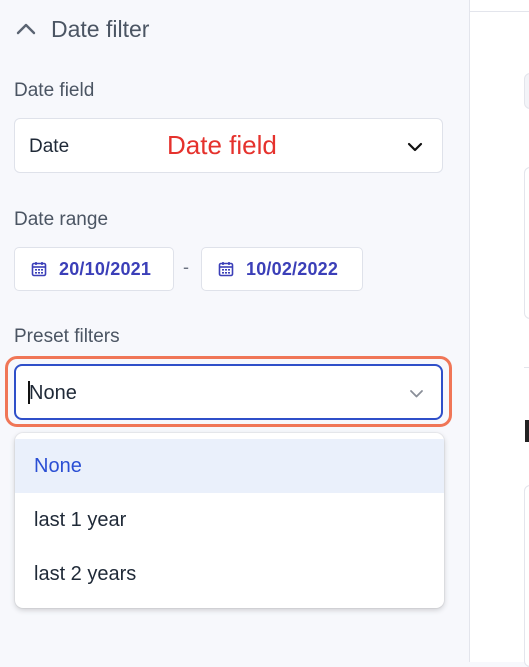  Describe the element at coordinates (527, 431) in the screenshot. I see `main-heading-fragment` at that location.